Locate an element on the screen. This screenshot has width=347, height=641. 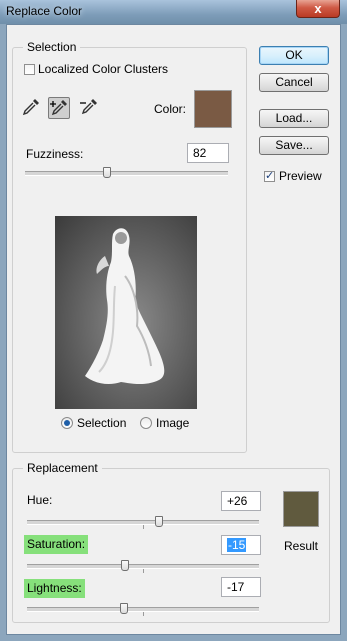
saturation-label: Saturation: is located at coordinates (56, 544).